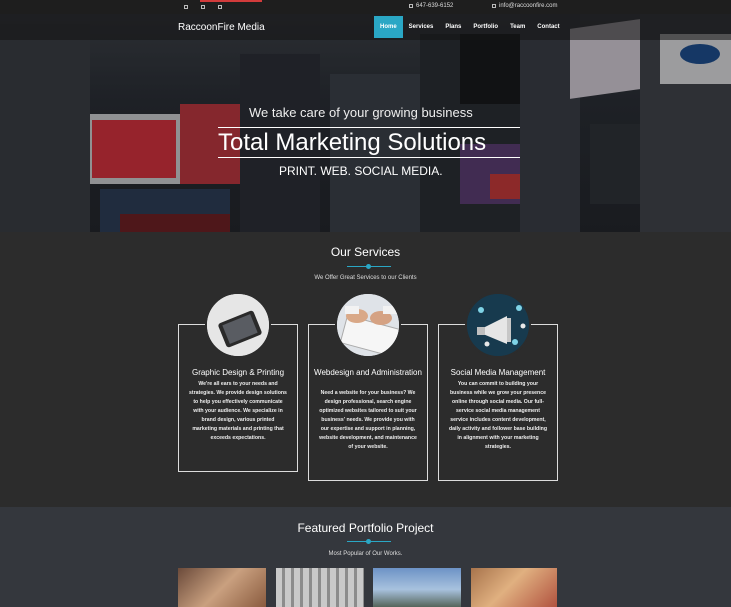 This screenshot has height=607, width=731. Describe the element at coordinates (365, 7) in the screenshot. I see `top-info-bar: 647-639-6152 info@raccoonfire.com` at that location.